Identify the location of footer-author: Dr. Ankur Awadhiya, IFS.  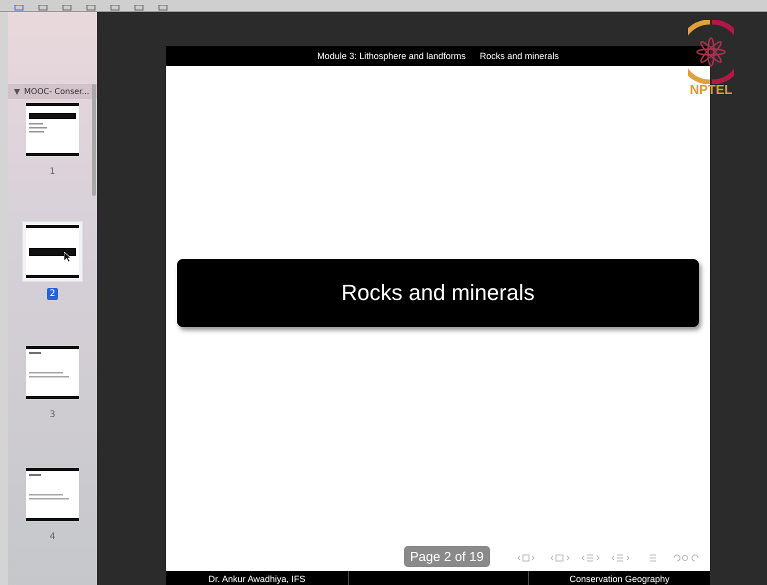
(257, 579).